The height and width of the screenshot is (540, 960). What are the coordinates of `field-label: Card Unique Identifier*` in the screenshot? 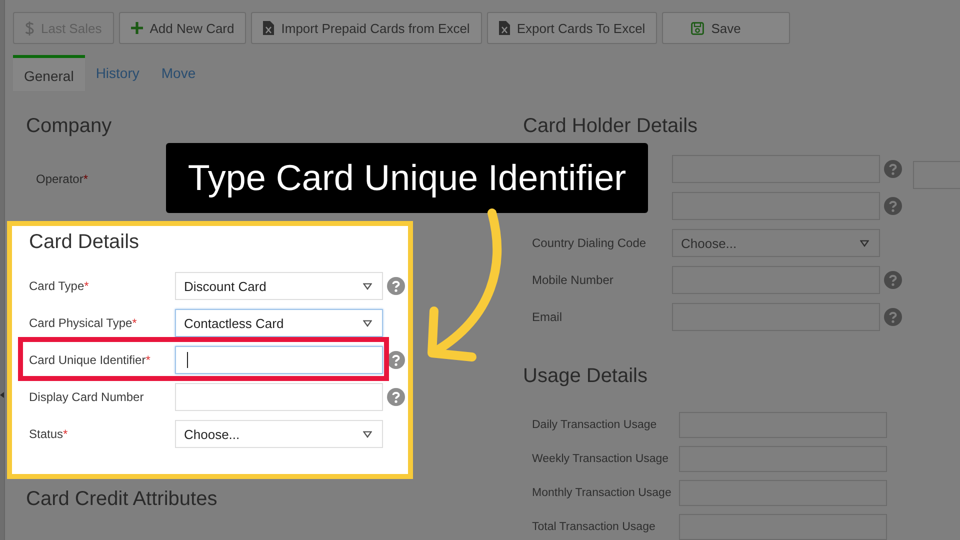 It's located at (90, 360).